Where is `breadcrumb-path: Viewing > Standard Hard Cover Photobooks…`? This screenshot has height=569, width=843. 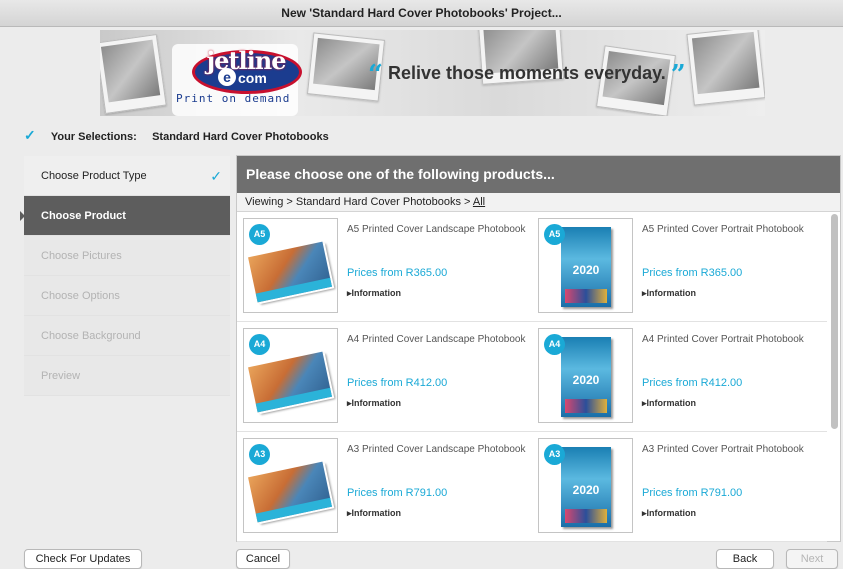
breadcrumb-path: Viewing > Standard Hard Cover Photobooks… is located at coordinates (359, 202).